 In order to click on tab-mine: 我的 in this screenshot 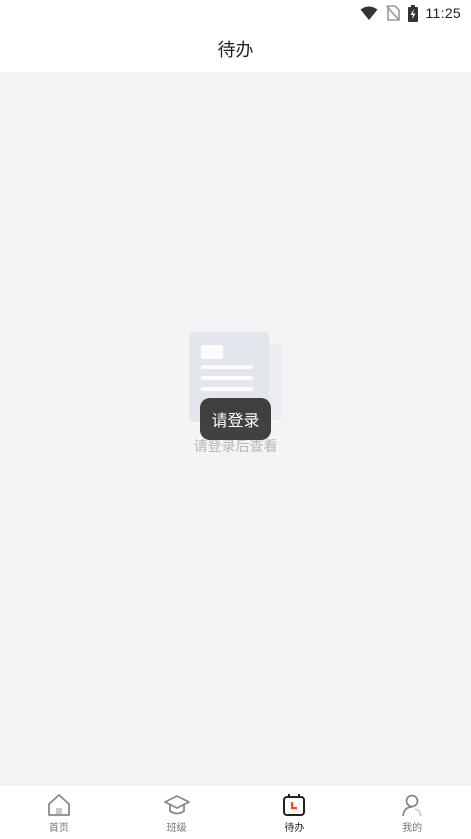, I will do `click(412, 812)`.